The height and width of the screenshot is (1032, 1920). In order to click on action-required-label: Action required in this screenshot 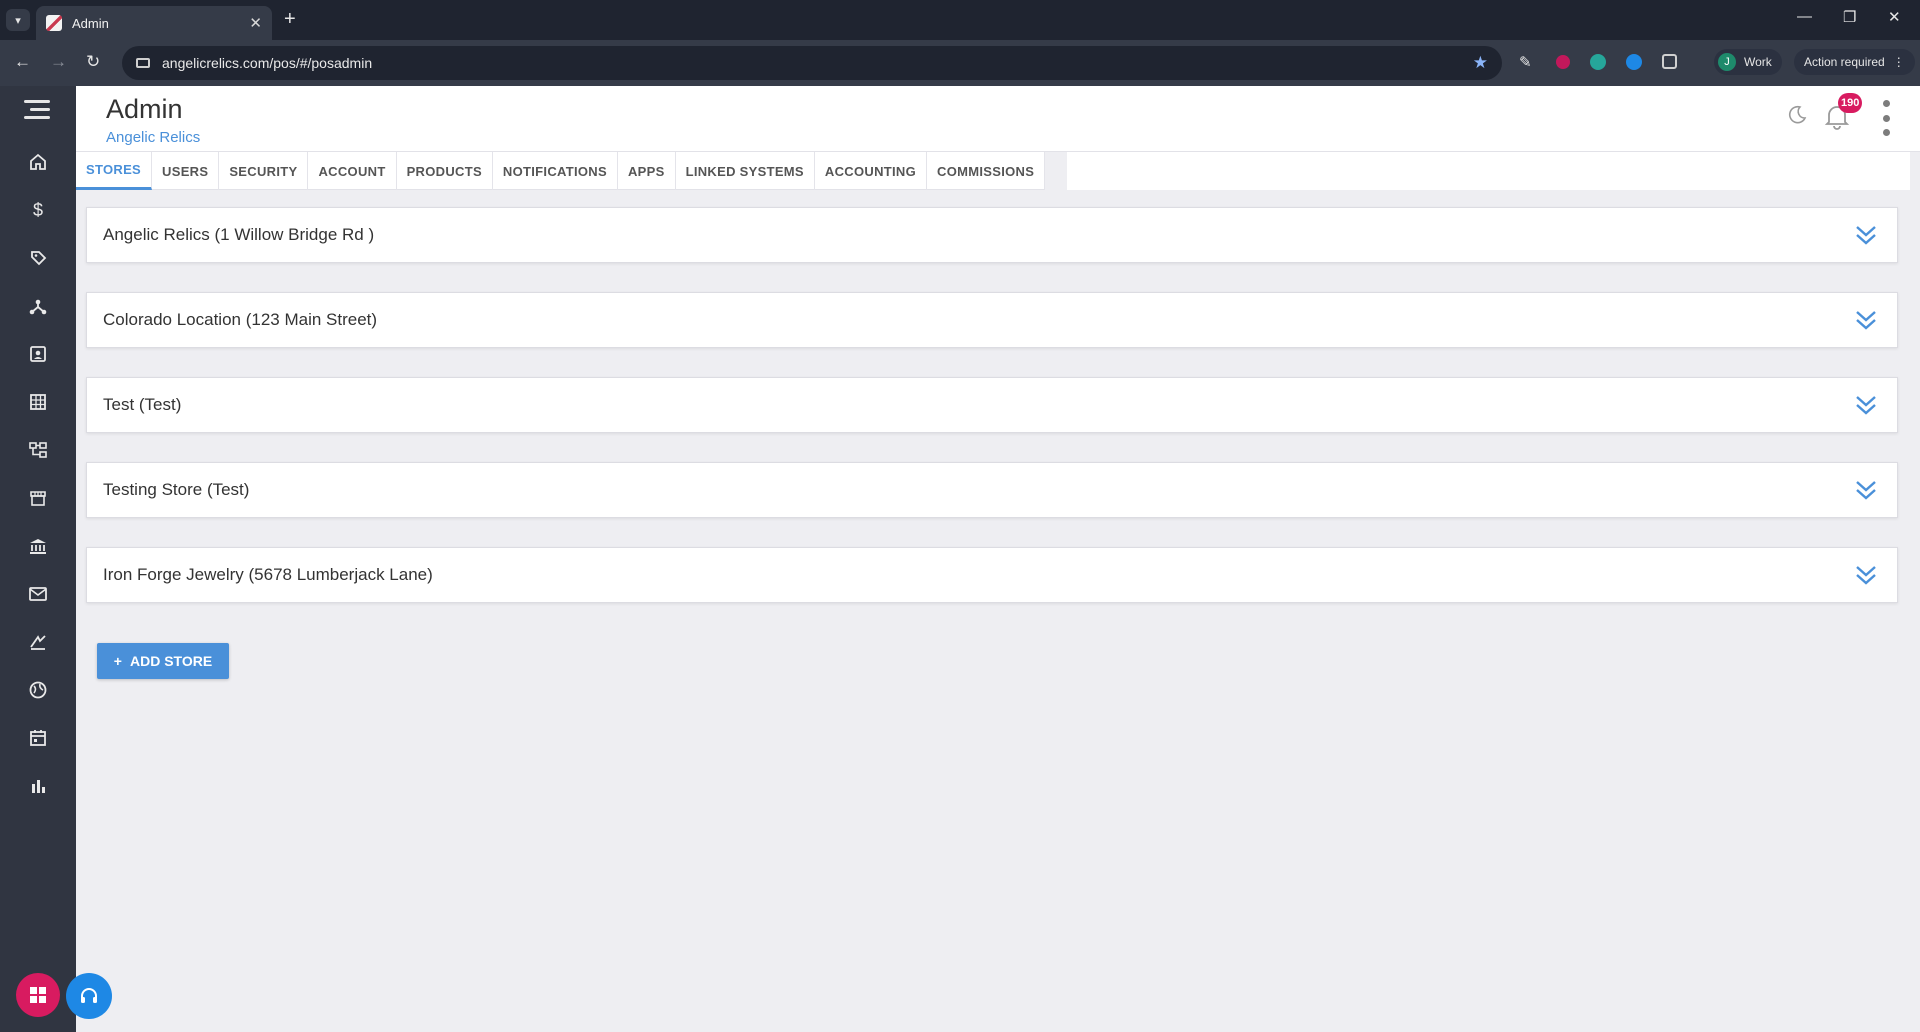, I will do `click(1844, 62)`.